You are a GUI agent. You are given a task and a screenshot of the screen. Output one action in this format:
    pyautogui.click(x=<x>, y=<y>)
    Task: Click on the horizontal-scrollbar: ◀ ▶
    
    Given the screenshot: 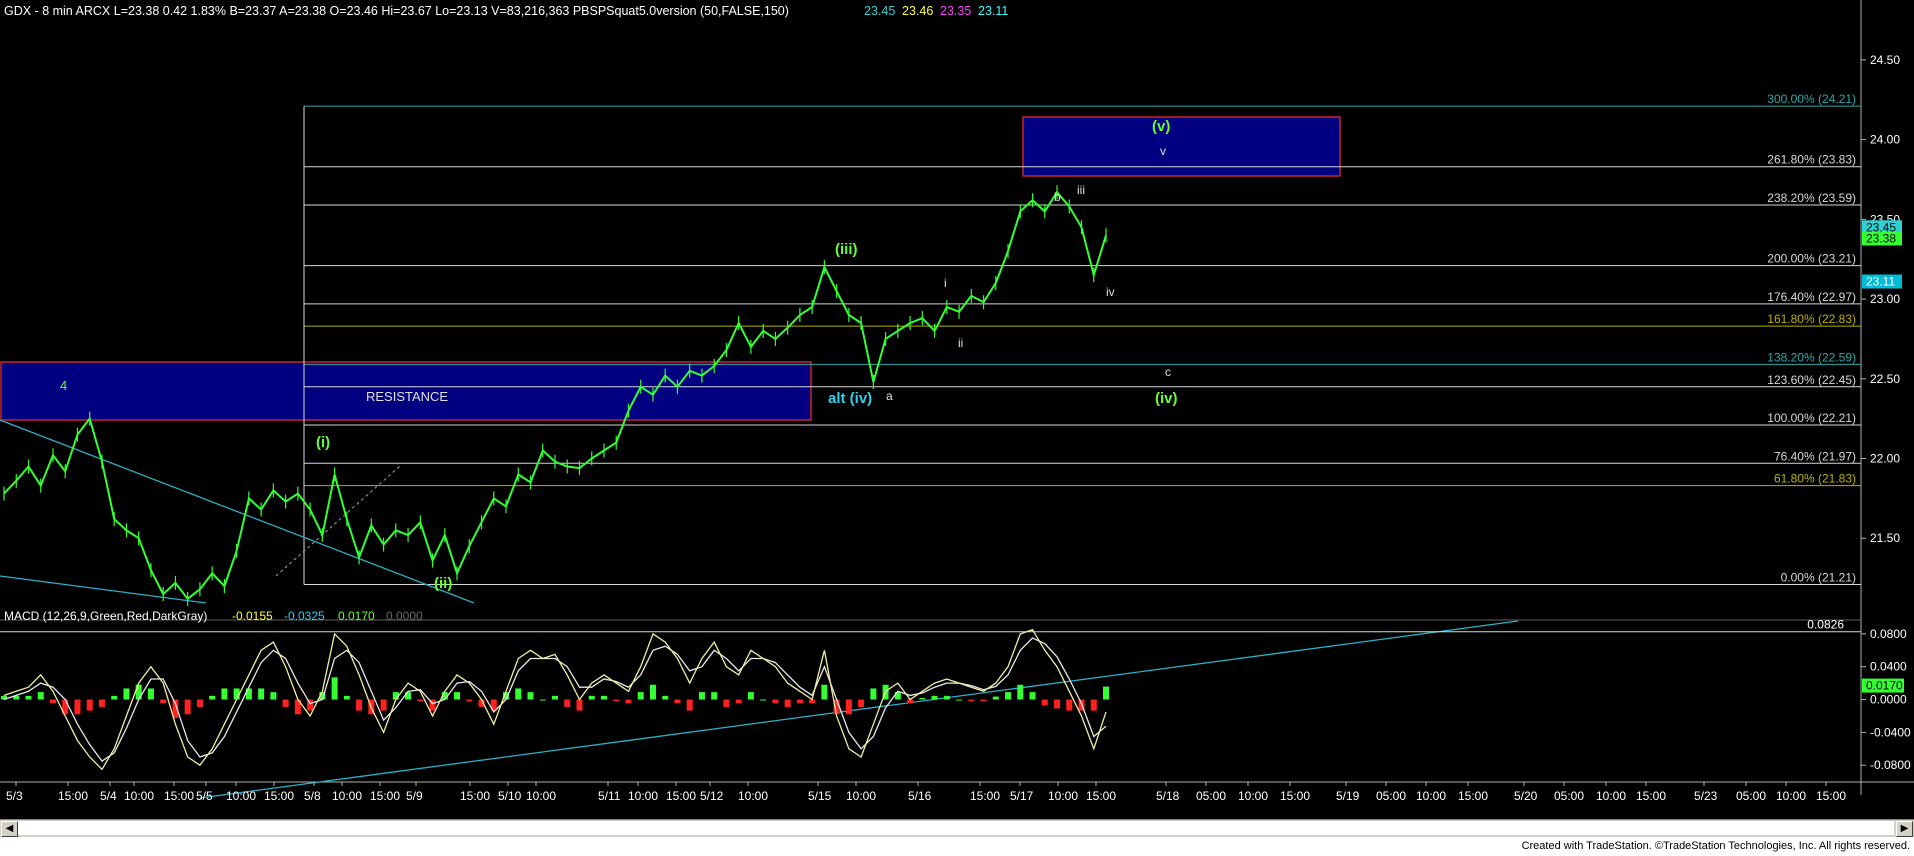 What is the action you would take?
    pyautogui.click(x=957, y=828)
    